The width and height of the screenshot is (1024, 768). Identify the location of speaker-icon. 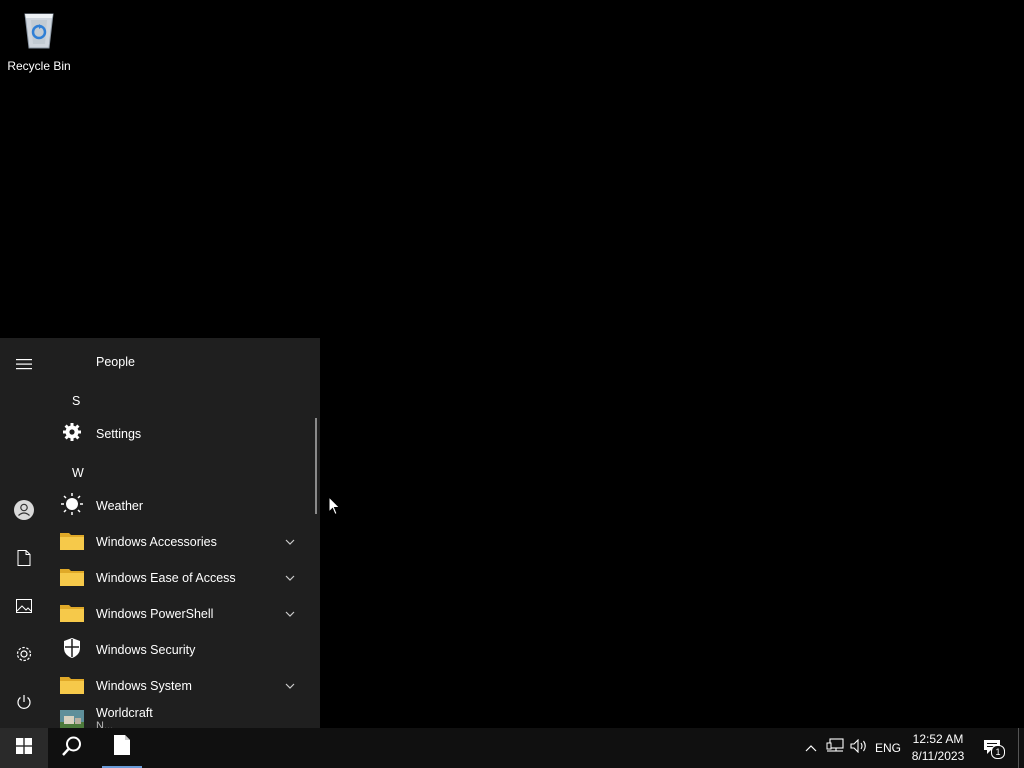
(859, 748).